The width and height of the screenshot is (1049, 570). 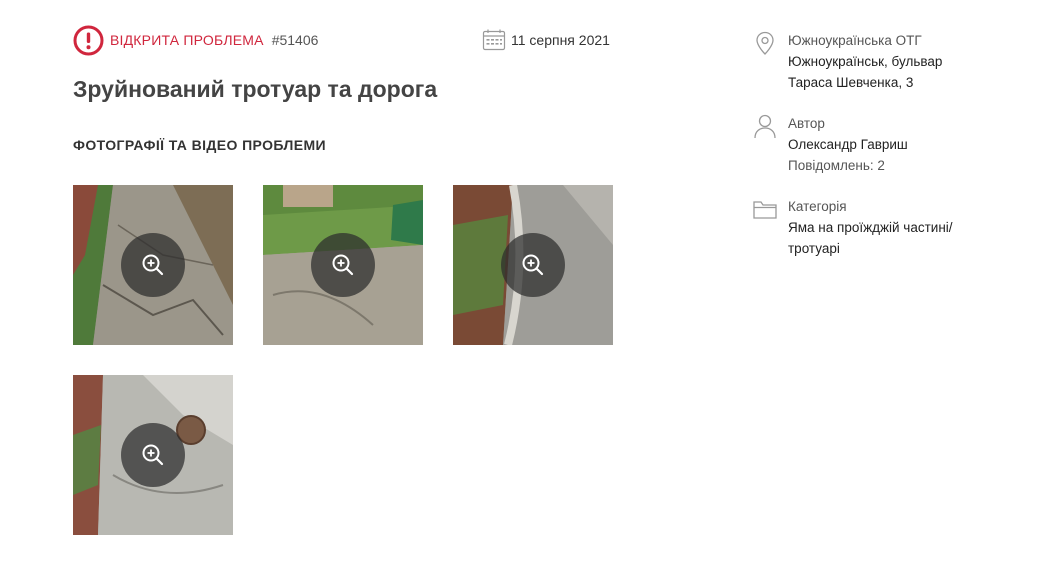 I want to click on category-line1: Яма на проїжджій частині/, so click(x=870, y=227).